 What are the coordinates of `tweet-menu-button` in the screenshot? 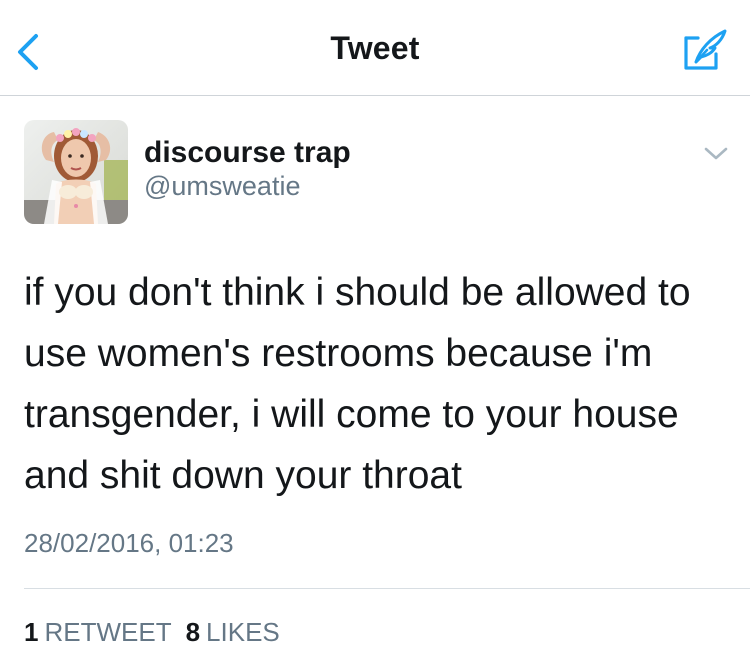 It's located at (716, 153).